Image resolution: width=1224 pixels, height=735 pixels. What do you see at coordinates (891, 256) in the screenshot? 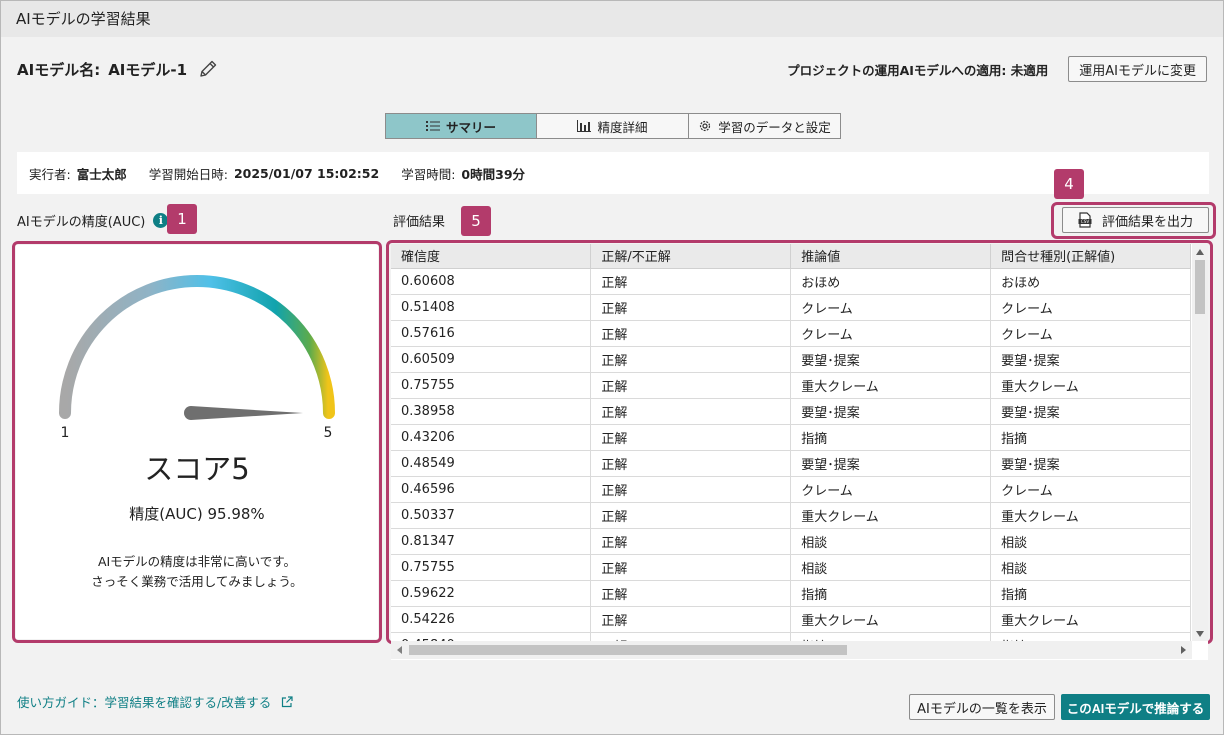
I see `column-header: 推論値` at bounding box center [891, 256].